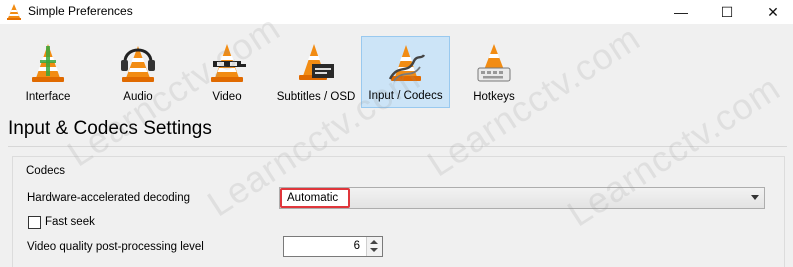 This screenshot has width=793, height=267. What do you see at coordinates (494, 63) in the screenshot?
I see `vlc-cone-keyboard-icon` at bounding box center [494, 63].